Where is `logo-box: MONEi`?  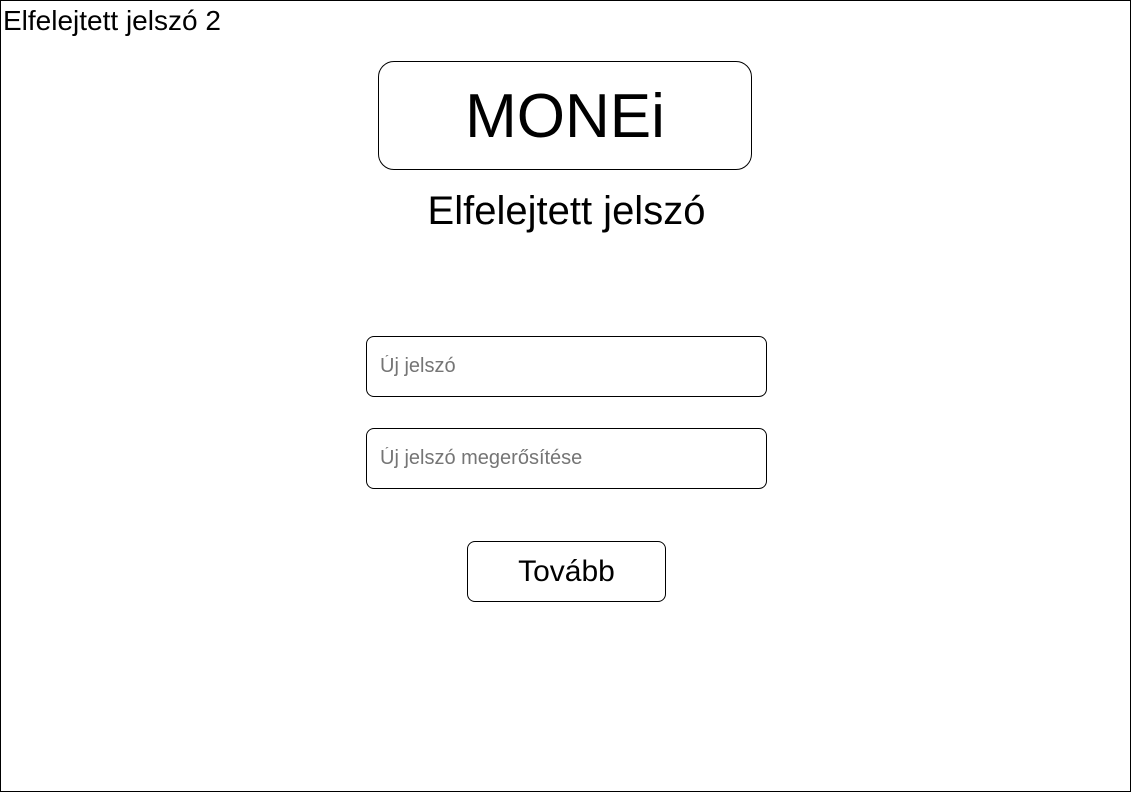
logo-box: MONEi is located at coordinates (565, 115).